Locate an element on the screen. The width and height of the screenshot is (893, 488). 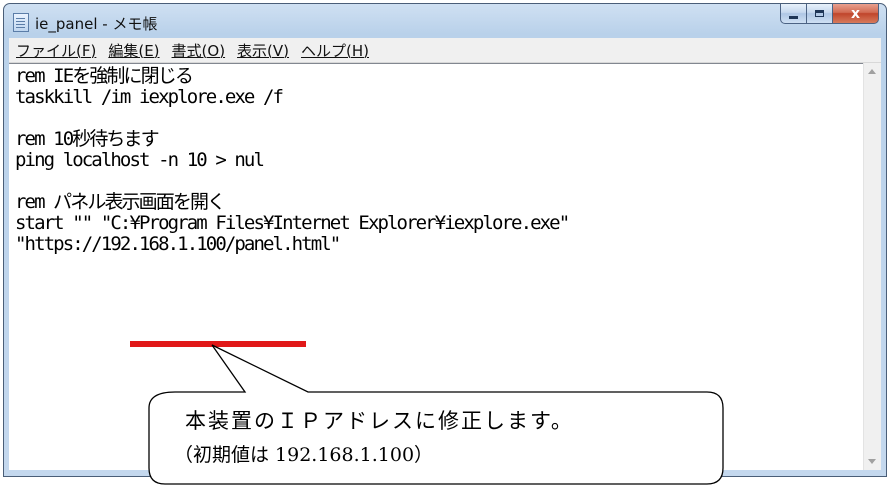
callout-text-note: （初期値は 192.168.1.100） is located at coordinates (304, 455).